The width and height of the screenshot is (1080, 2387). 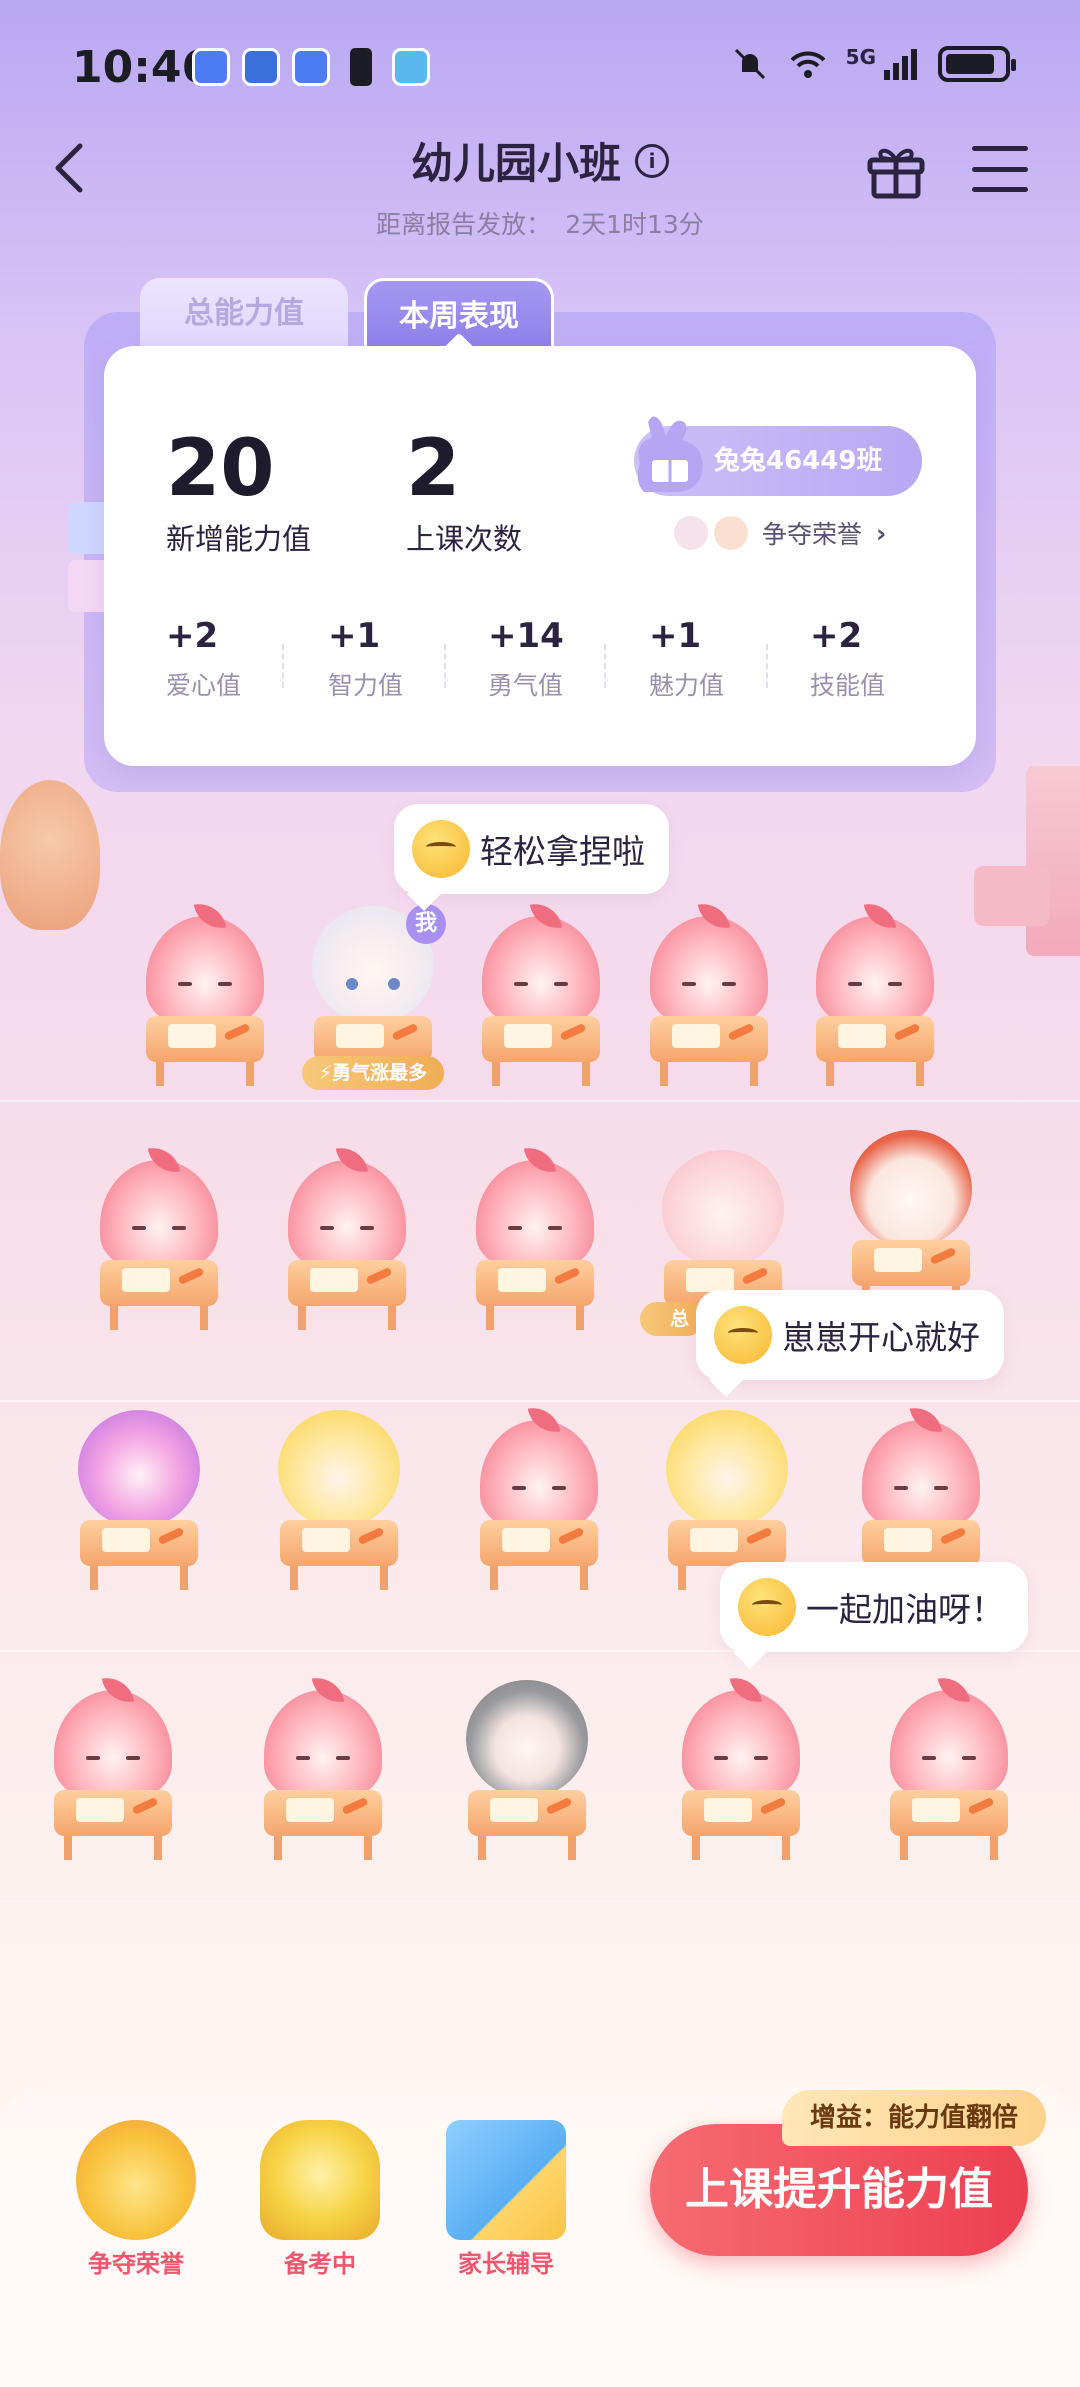 What do you see at coordinates (515, 163) in the screenshot?
I see `page-title-text: 幼儿园小班` at bounding box center [515, 163].